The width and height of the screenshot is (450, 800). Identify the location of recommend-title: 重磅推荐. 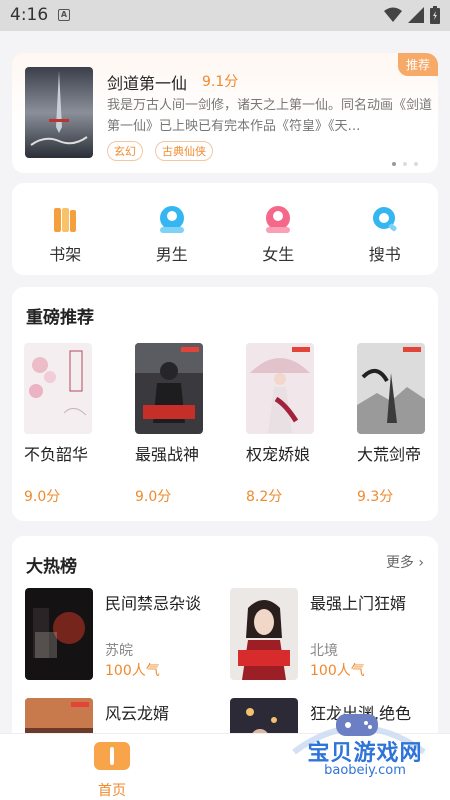
(60, 318).